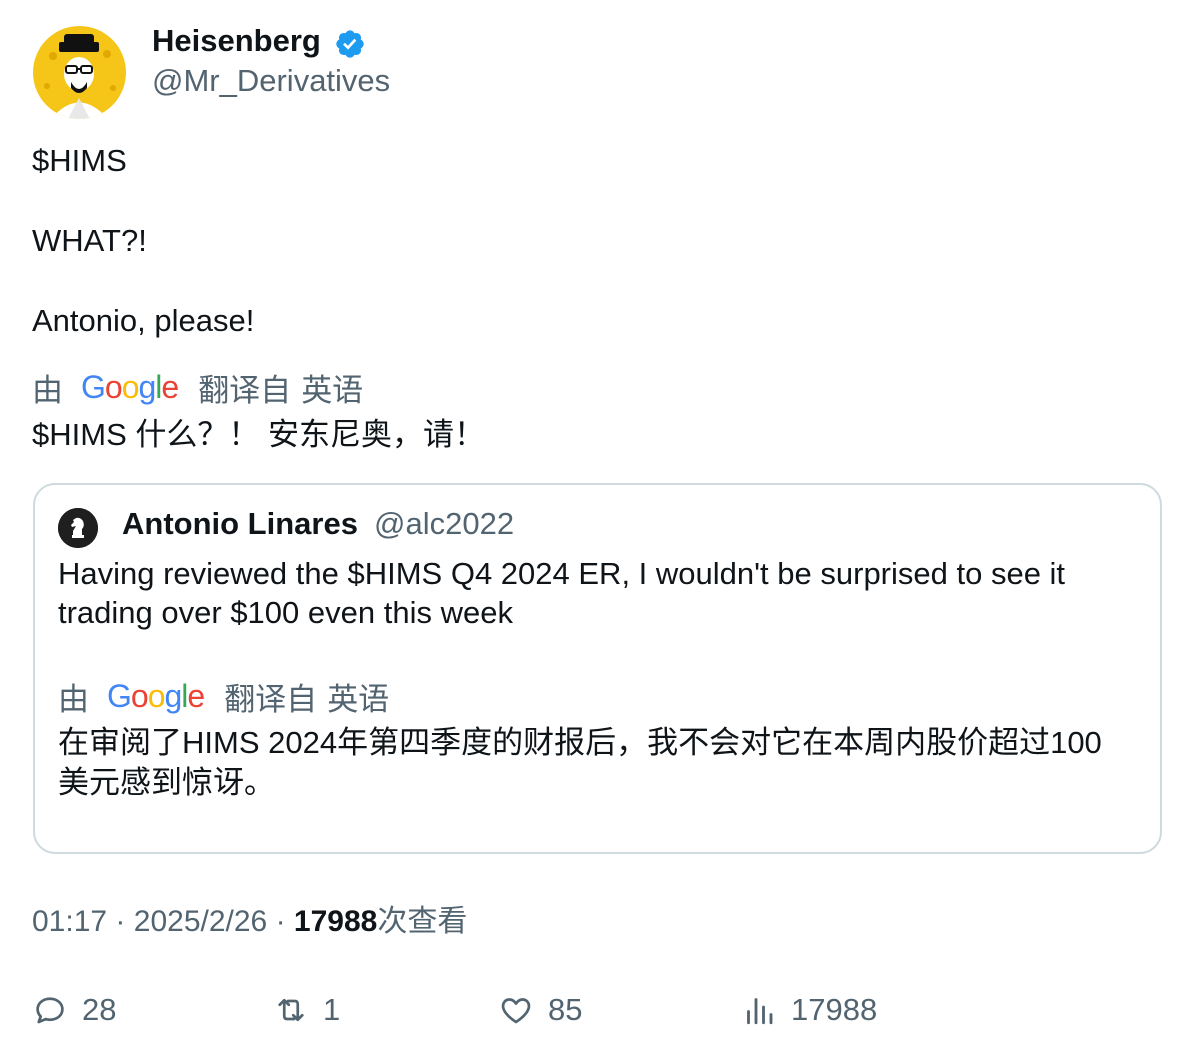 The width and height of the screenshot is (1196, 1056). I want to click on views-count: 17988, so click(834, 1009).